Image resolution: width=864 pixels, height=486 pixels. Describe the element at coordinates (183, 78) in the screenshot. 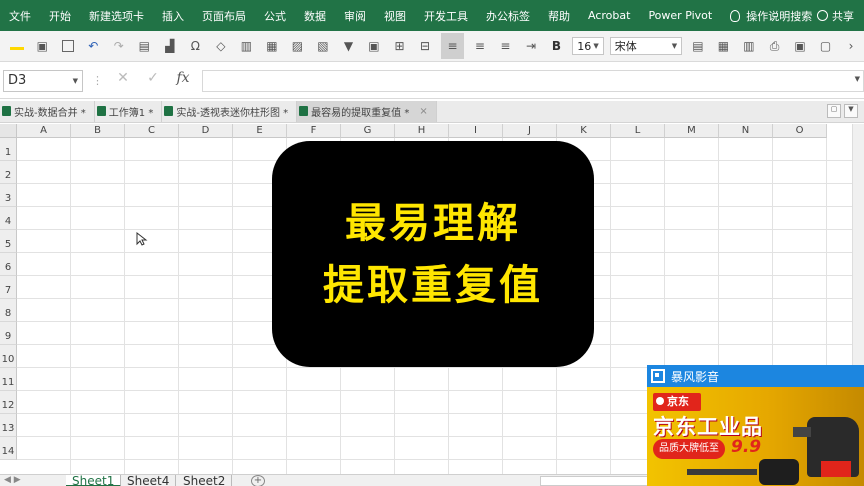

I see `insert-function-icon: fx` at that location.